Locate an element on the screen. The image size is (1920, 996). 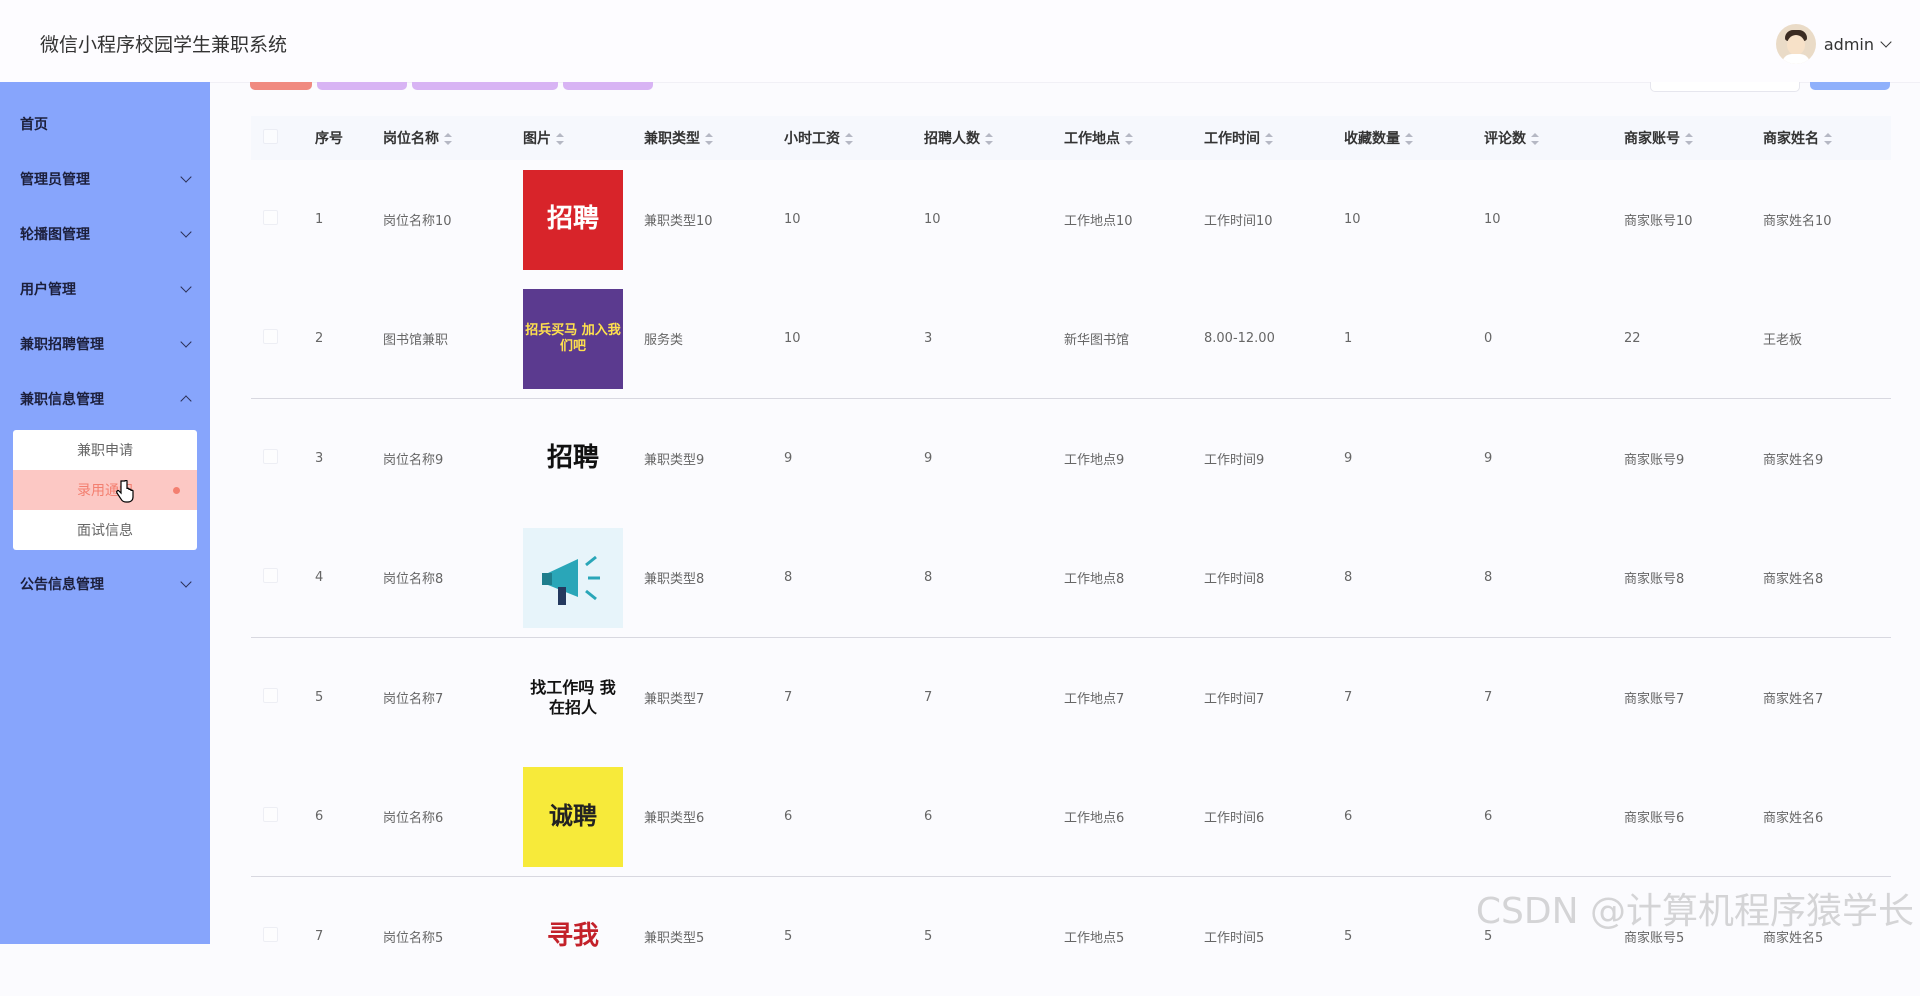
col-header: 小时工资 is located at coordinates (842, 138).